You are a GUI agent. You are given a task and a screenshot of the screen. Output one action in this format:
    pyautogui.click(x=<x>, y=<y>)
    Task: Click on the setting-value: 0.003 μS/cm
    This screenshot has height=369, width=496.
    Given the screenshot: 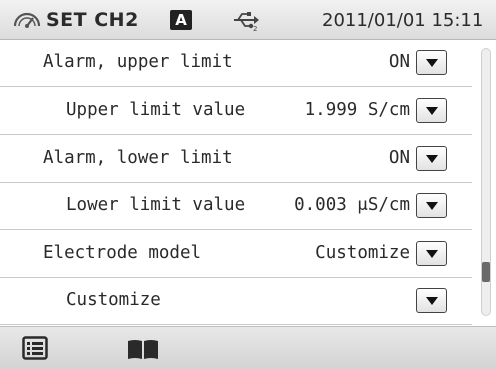 What is the action you would take?
    pyautogui.click(x=352, y=205)
    